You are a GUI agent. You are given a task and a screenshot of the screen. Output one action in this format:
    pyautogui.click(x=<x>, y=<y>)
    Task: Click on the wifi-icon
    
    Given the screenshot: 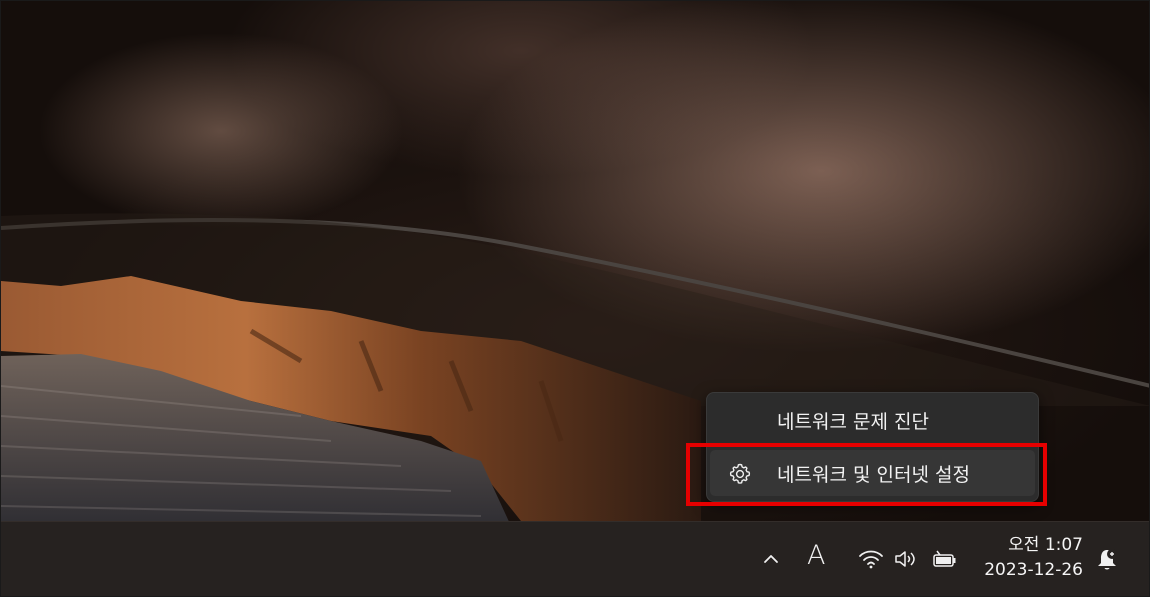 What is the action you would take?
    pyautogui.click(x=871, y=559)
    